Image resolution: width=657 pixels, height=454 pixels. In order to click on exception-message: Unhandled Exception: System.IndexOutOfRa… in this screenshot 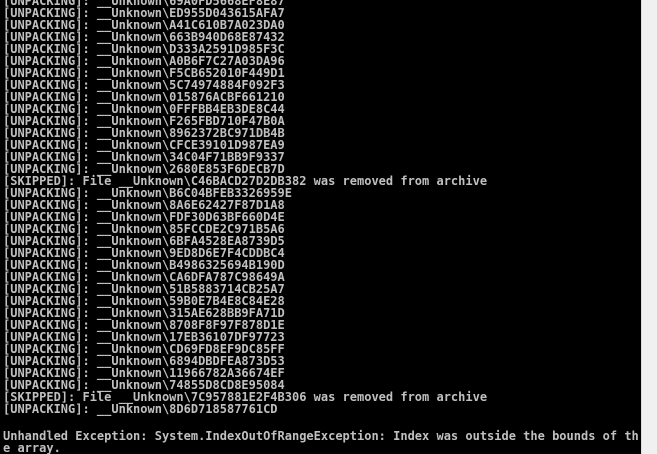, I will do `click(321, 441)`.